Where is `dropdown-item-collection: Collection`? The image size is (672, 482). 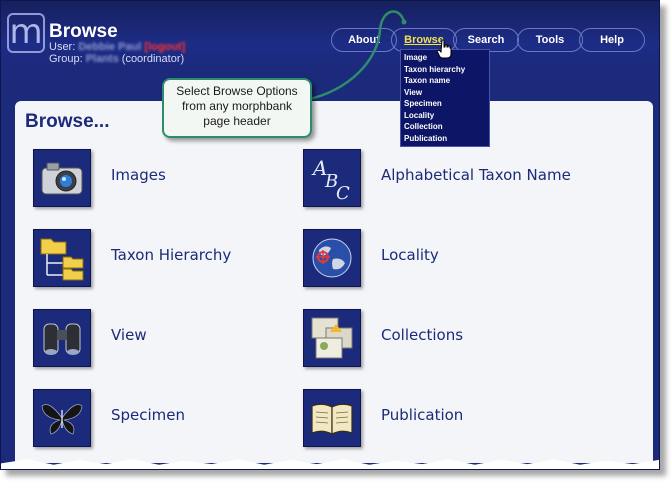 dropdown-item-collection: Collection is located at coordinates (445, 127).